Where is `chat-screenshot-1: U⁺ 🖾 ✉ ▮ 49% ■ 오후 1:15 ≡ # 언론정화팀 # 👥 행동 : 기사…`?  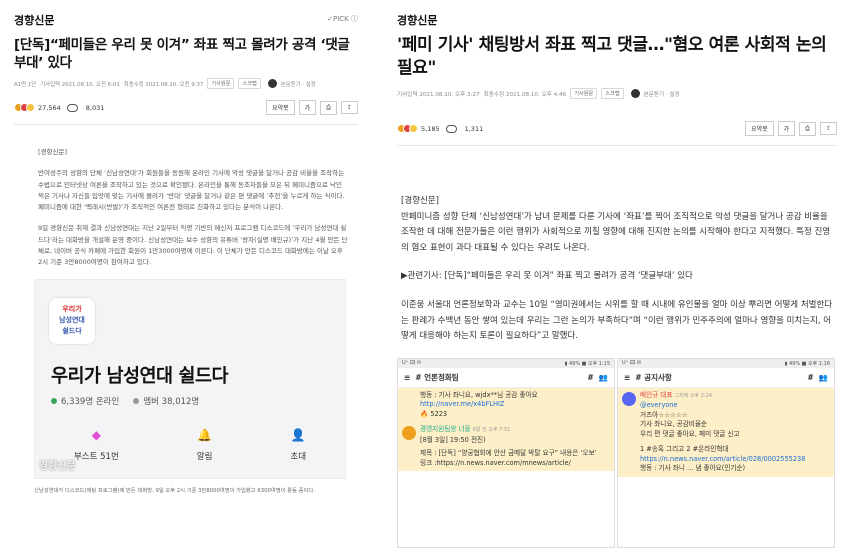
chat-screenshot-1: U⁺ 🖾 ✉ ▮ 49% ■ 오후 1:15 ≡ # 언론정화팀 # 👥 행동 : 기사… is located at coordinates (506, 452).